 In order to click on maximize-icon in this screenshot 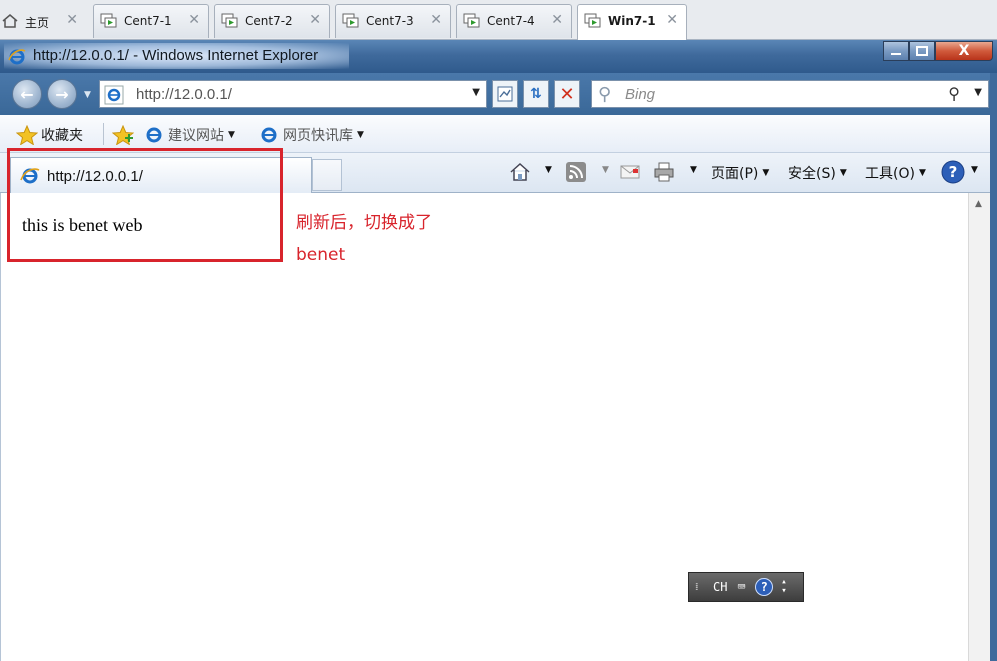, I will do `click(922, 51)`.